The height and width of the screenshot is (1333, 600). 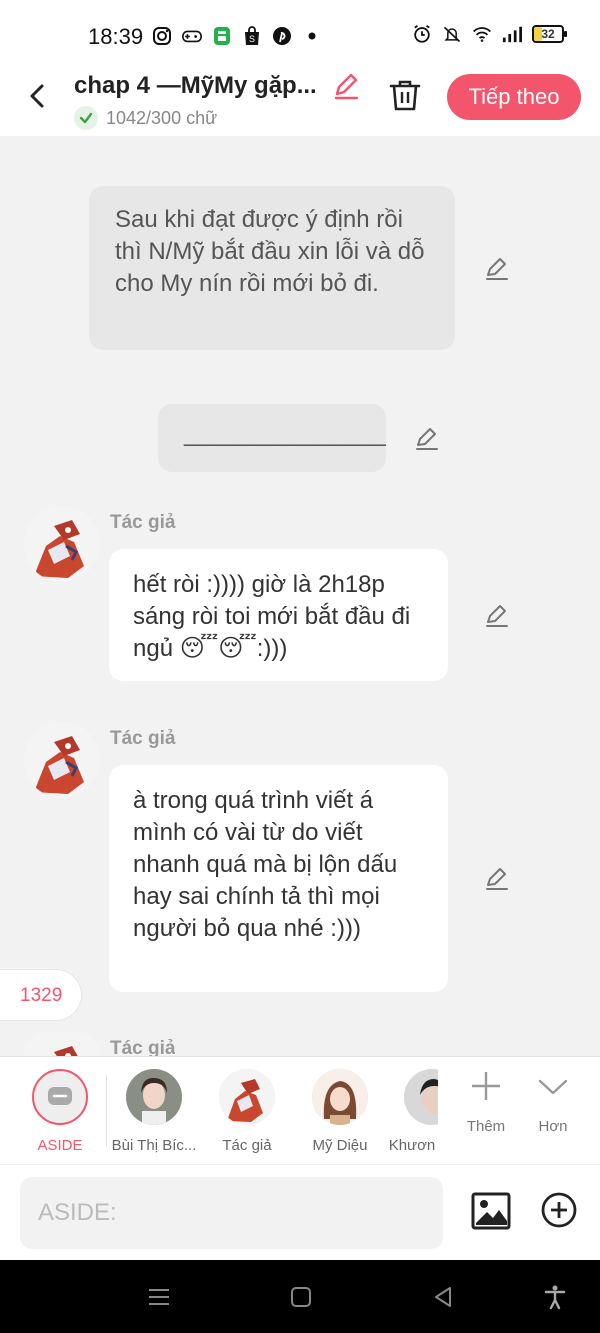 I want to click on character-aside: ASIDE, so click(x=60, y=1105).